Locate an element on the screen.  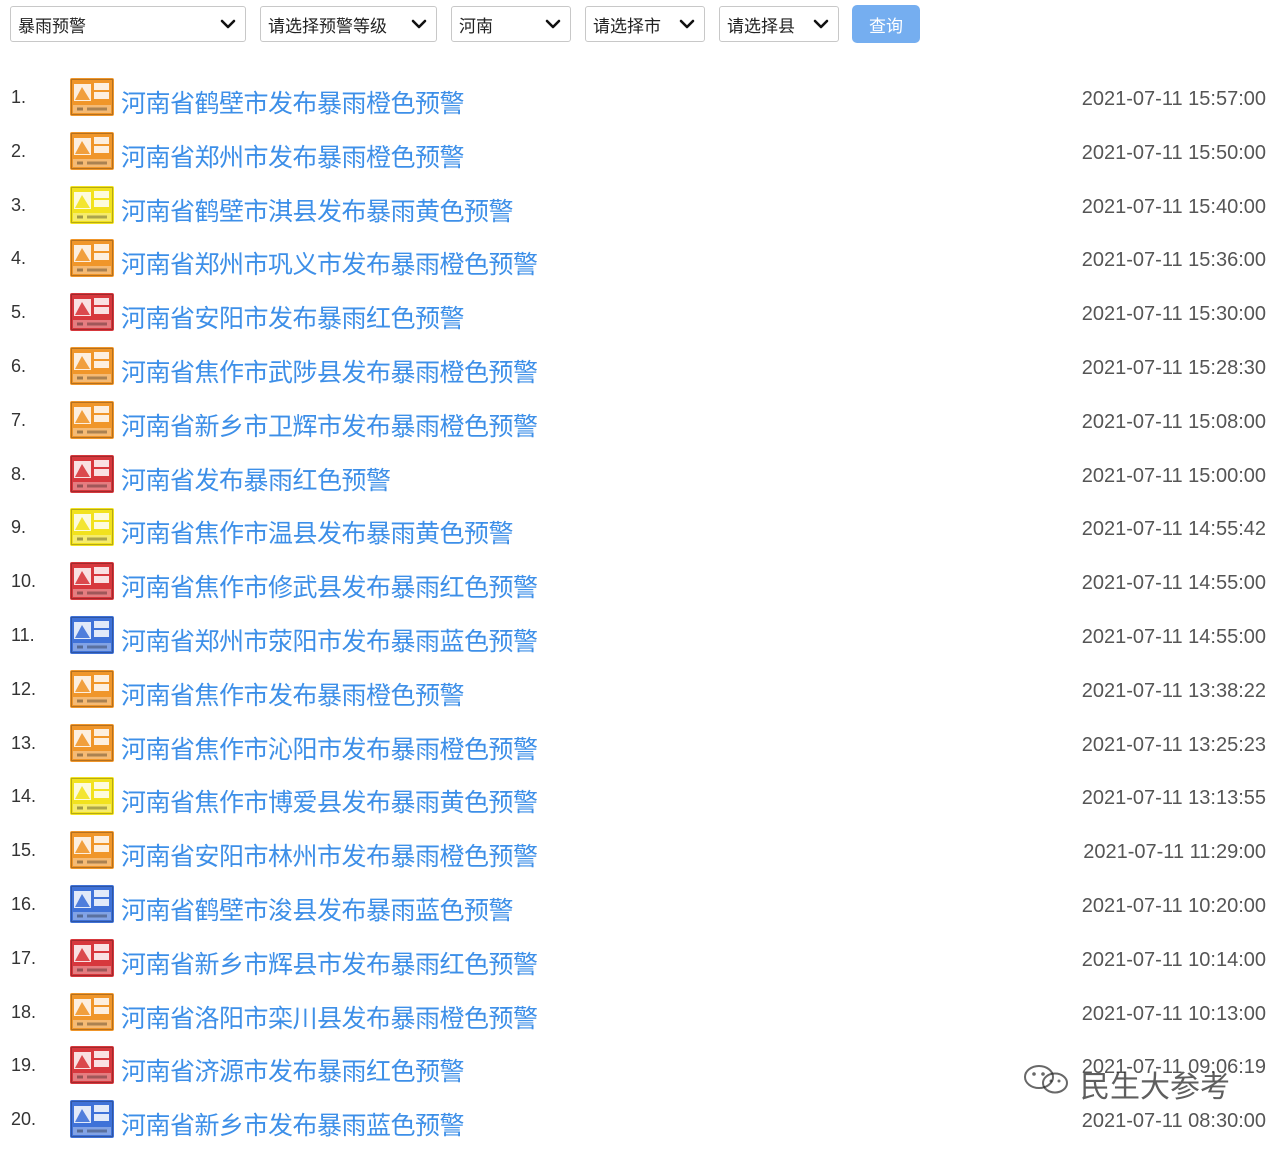
row-index: 3. is located at coordinates (19, 204).